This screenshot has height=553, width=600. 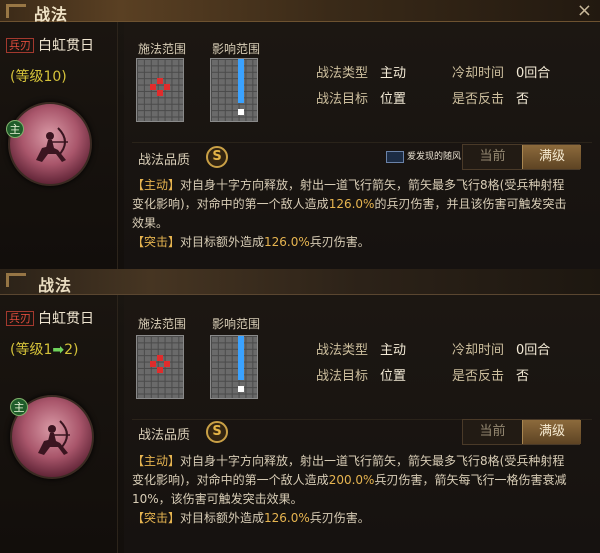 I want to click on close-icon: ×, so click(x=584, y=10).